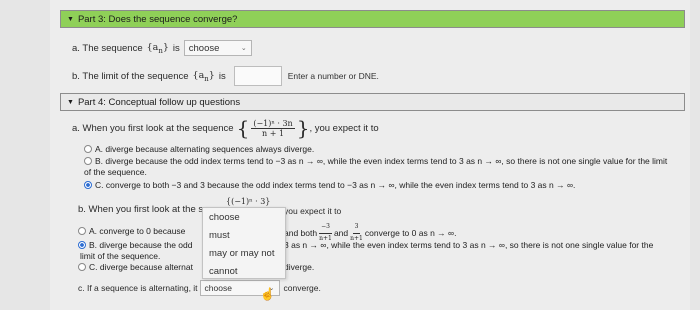  What do you see at coordinates (176, 48) in the screenshot?
I see `is-text: is` at bounding box center [176, 48].